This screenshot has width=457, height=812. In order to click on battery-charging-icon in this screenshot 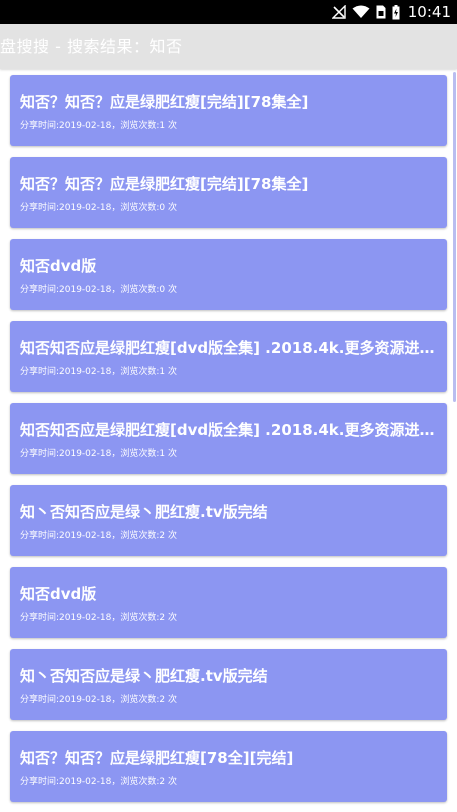, I will do `click(396, 12)`.